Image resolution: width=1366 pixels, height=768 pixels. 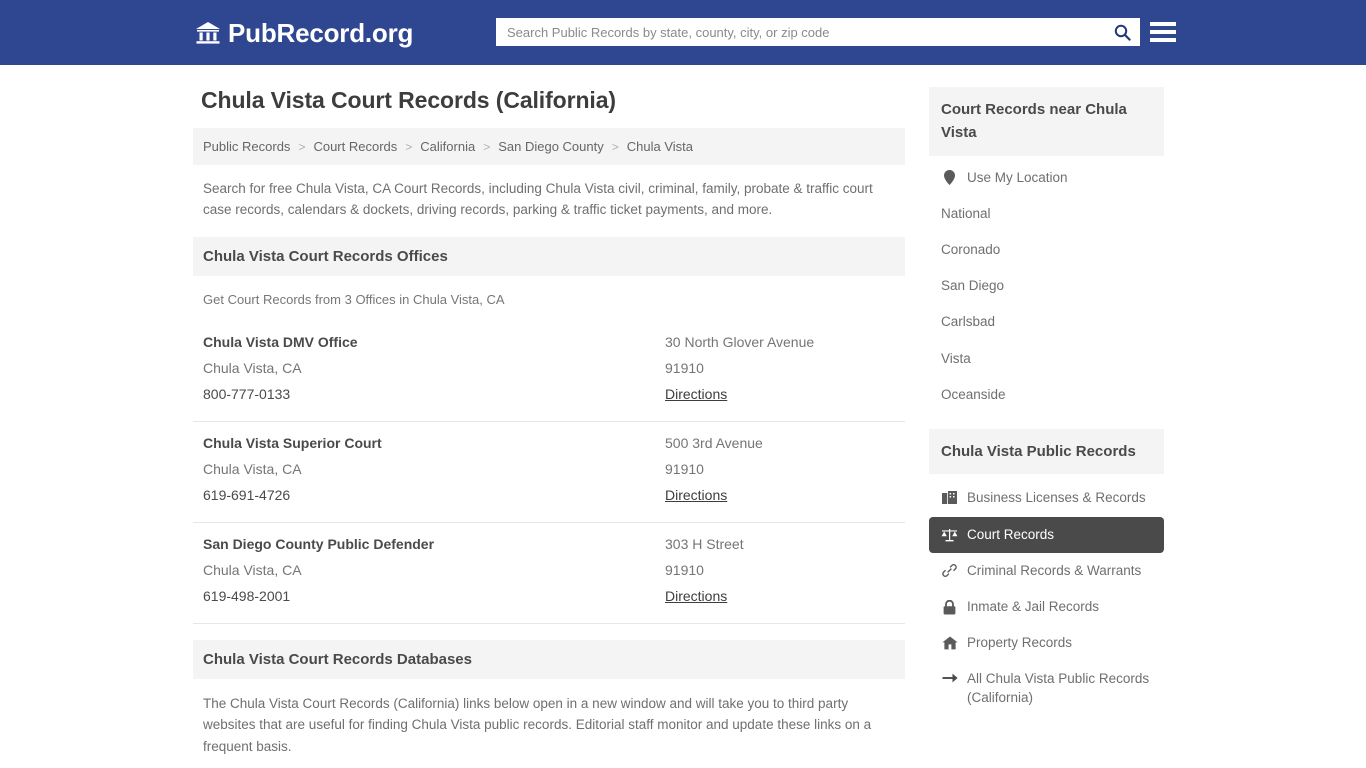 What do you see at coordinates (740, 341) in the screenshot?
I see `office-street: 30 North Glover Avenue` at bounding box center [740, 341].